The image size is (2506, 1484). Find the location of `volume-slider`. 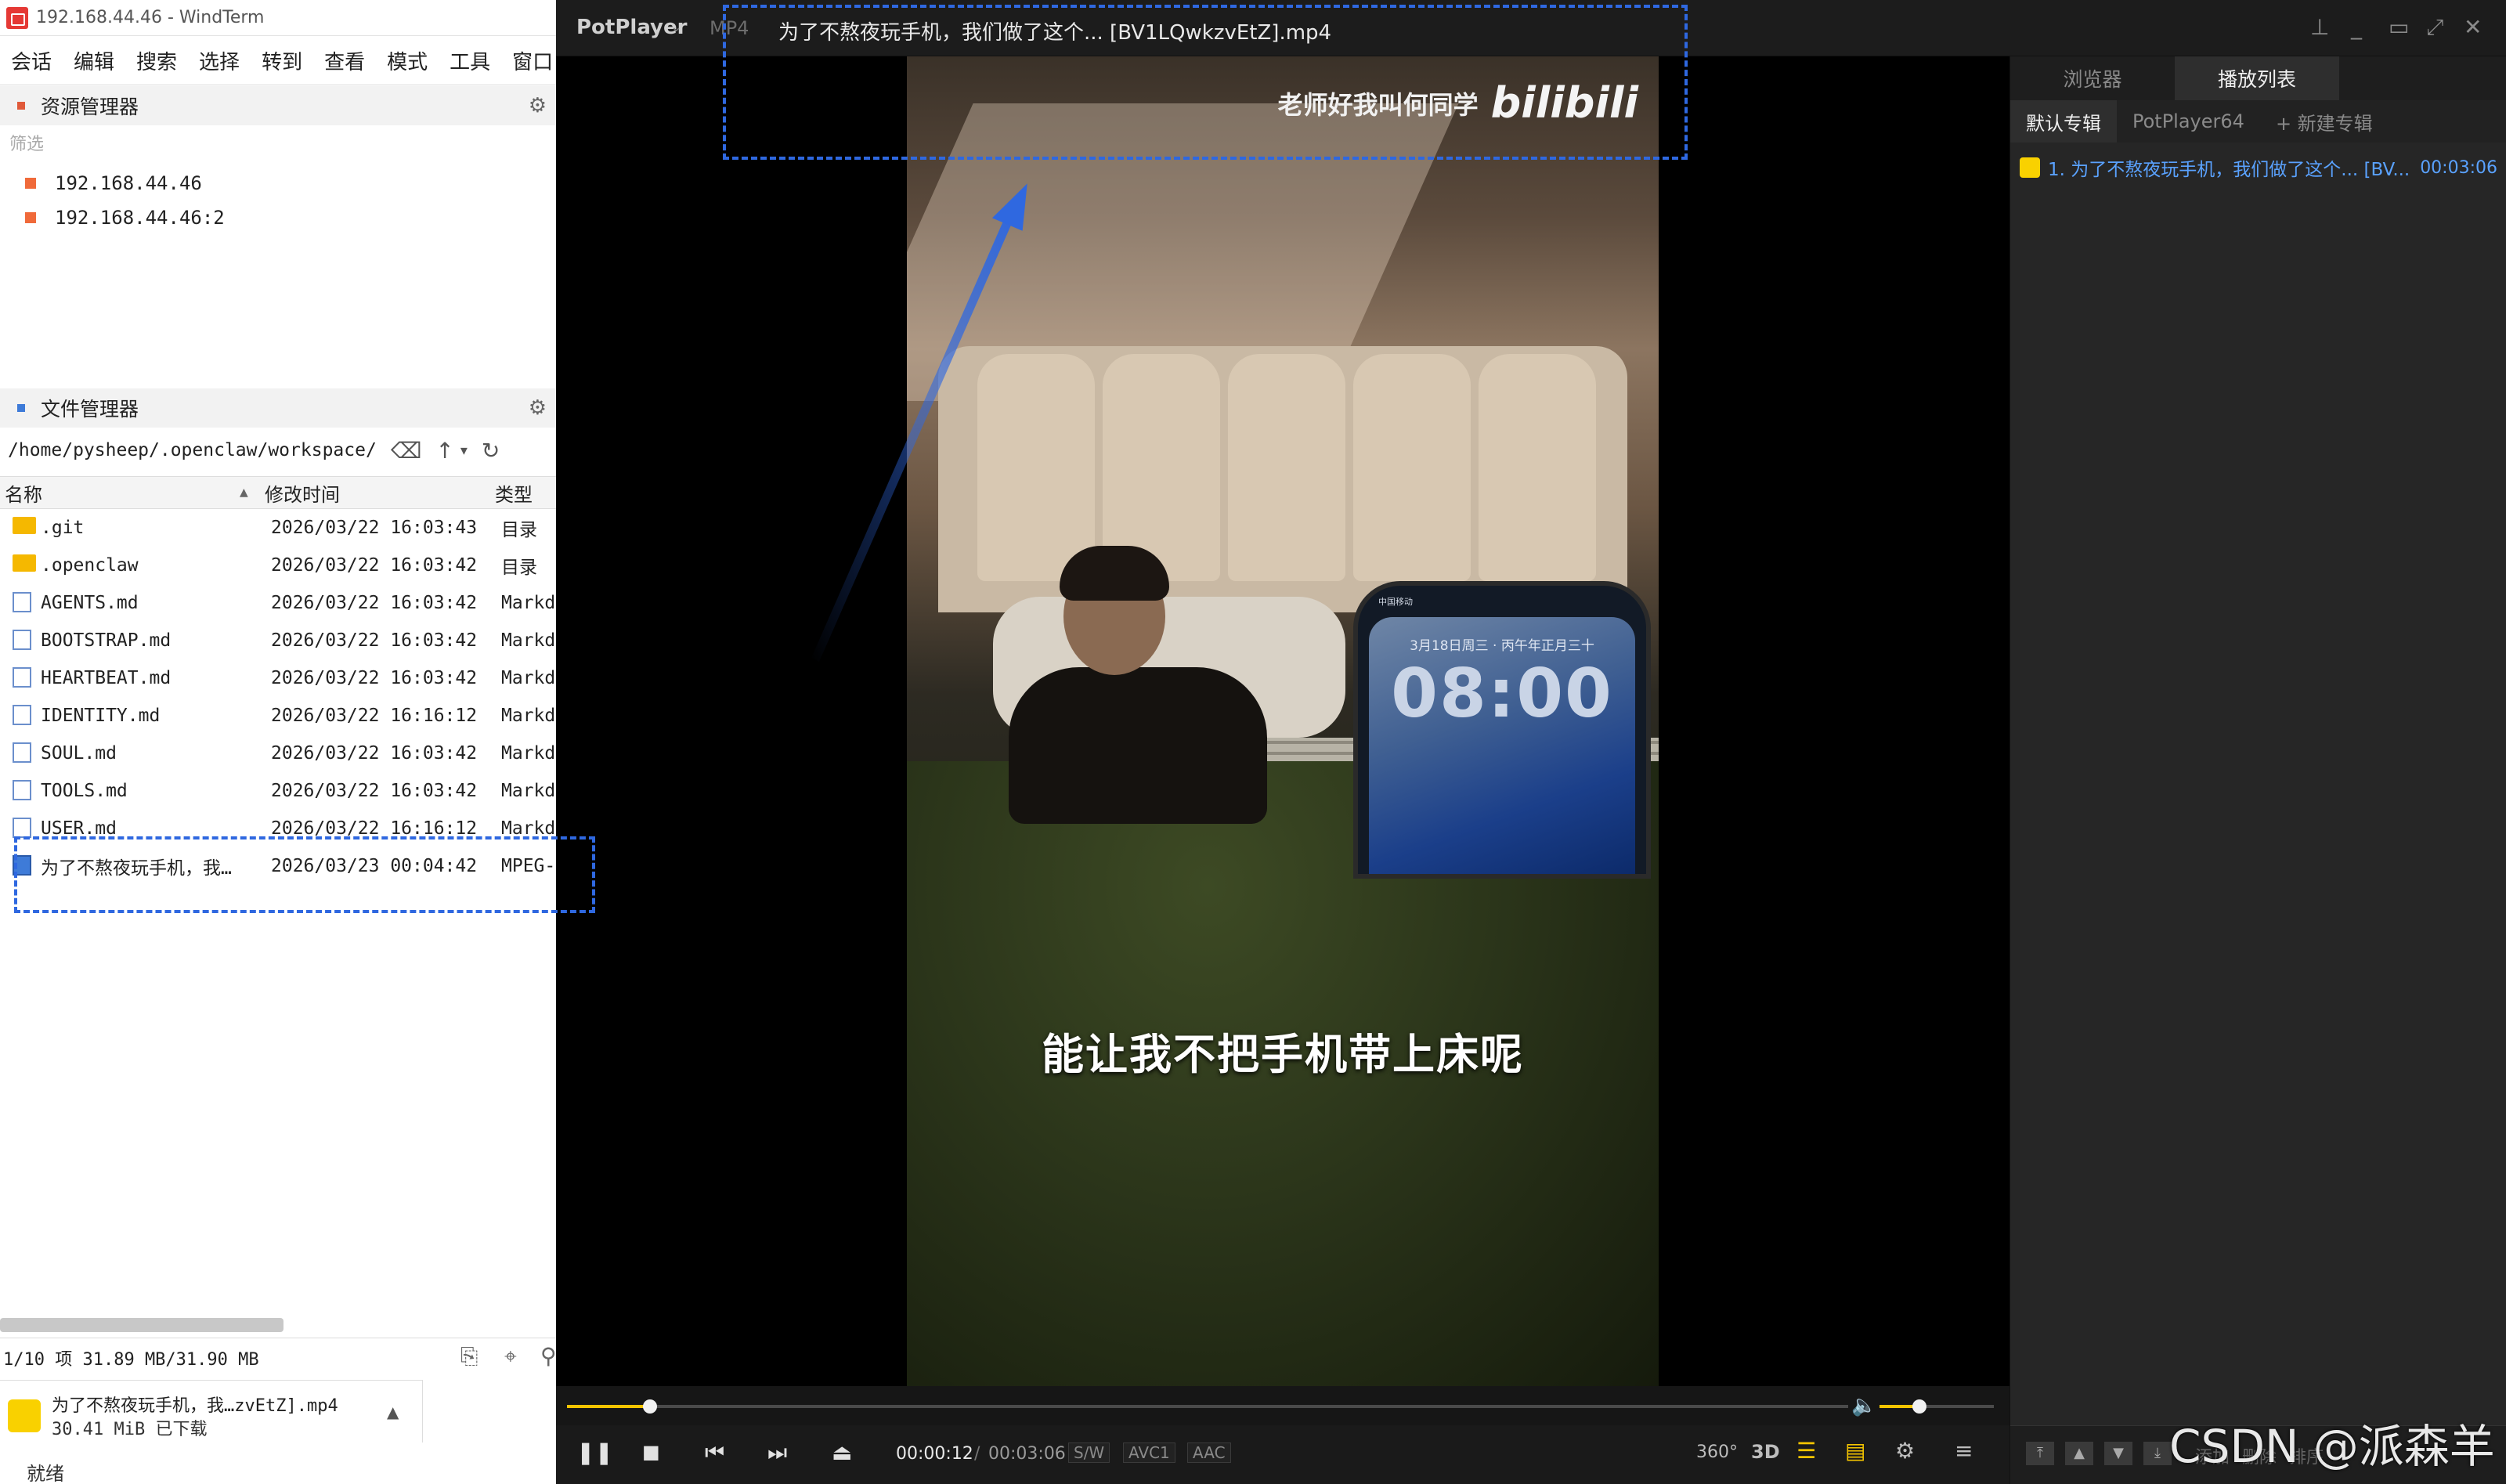

volume-slider is located at coordinates (1937, 1406).